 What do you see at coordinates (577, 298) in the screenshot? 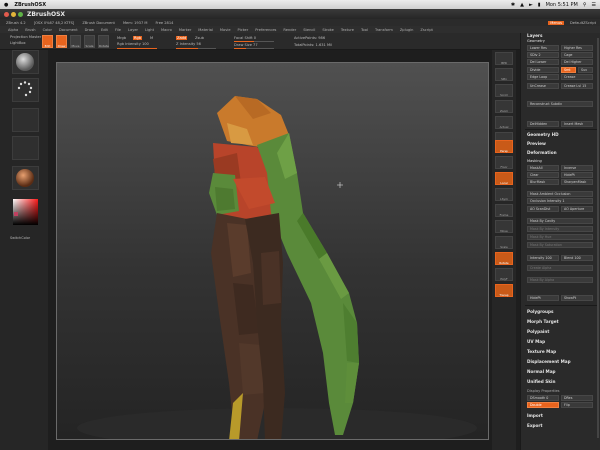
I see `showpt-button: ShowPt` at bounding box center [577, 298].